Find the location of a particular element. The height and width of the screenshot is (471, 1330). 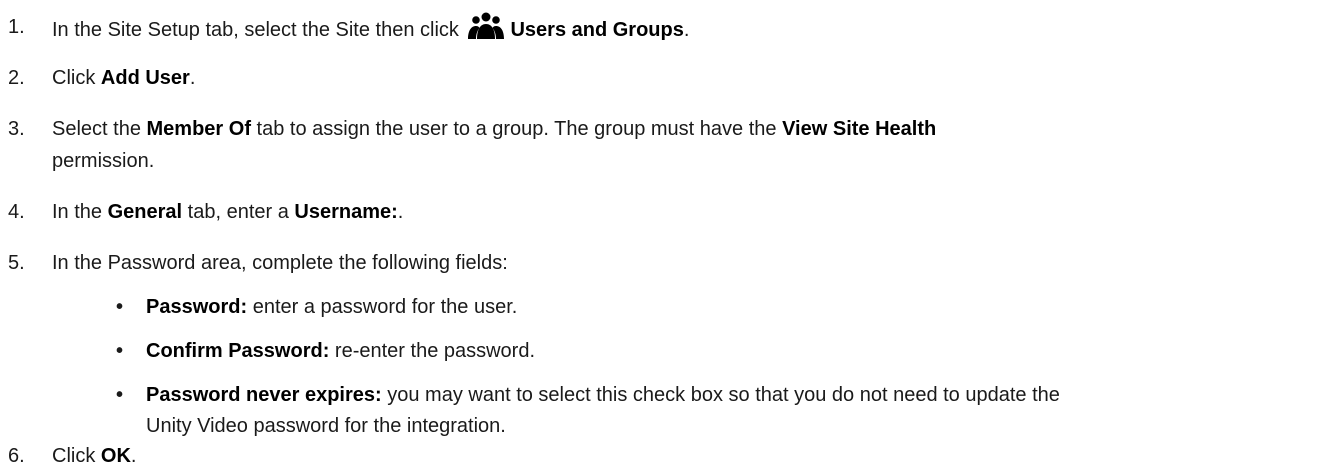

step-4-middle-text: tab, enter a is located at coordinates (238, 212).